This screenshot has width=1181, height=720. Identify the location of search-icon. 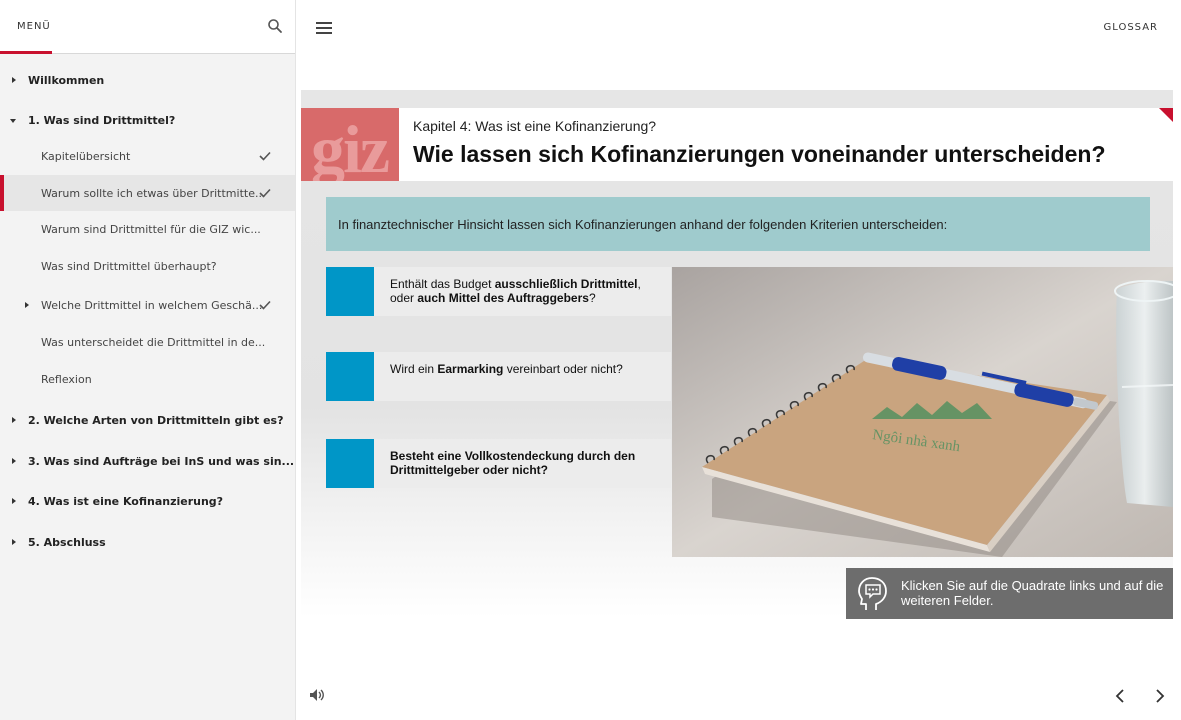
(275, 26).